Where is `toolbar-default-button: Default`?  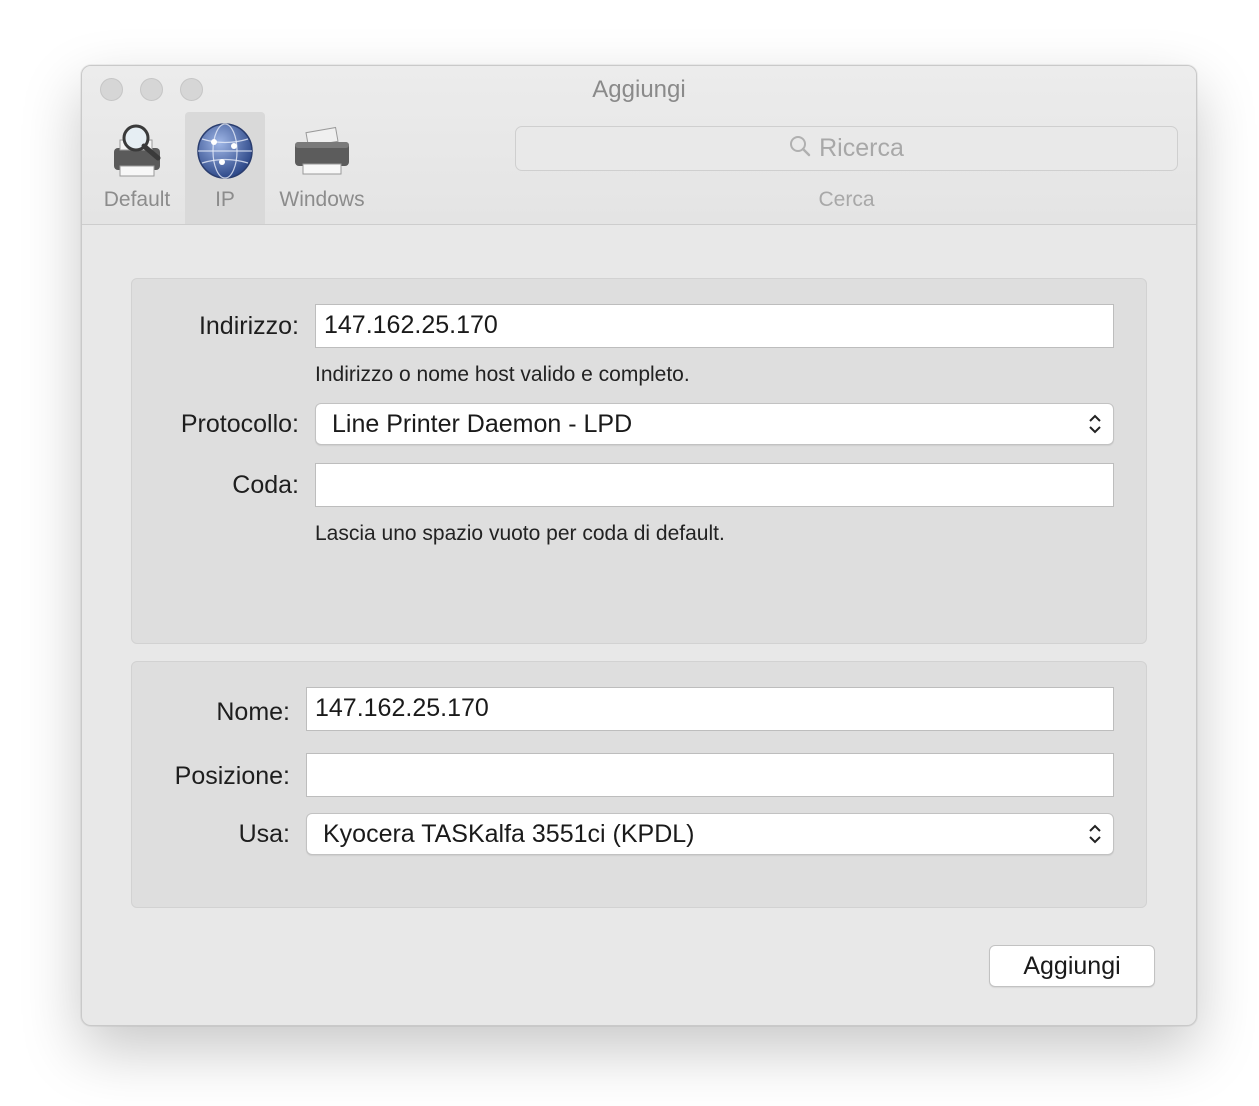
toolbar-default-button: Default is located at coordinates (137, 168).